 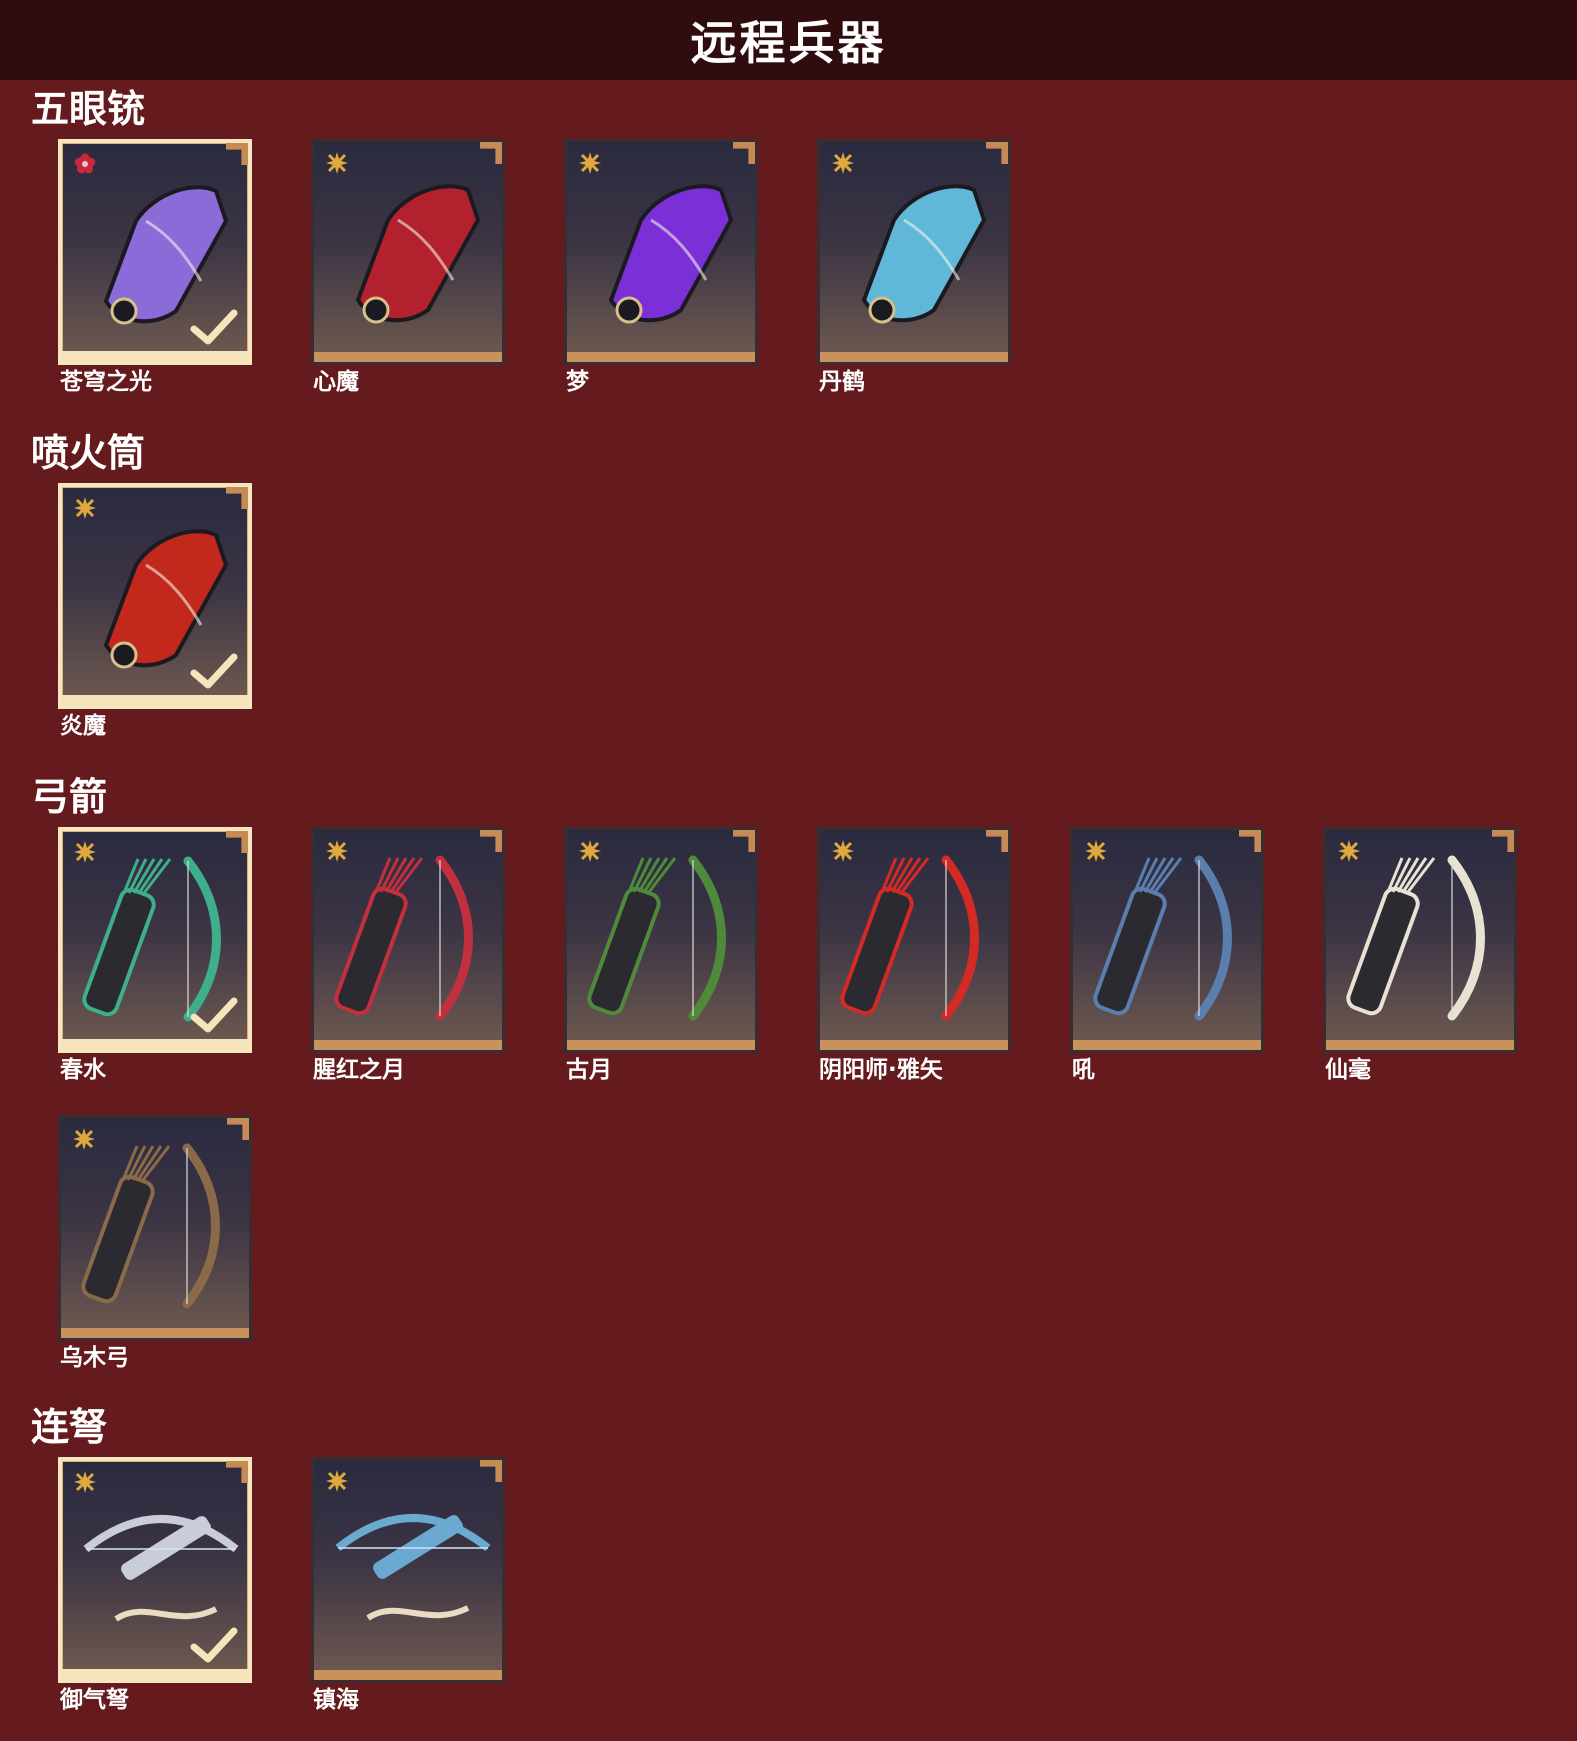 I want to click on weapon-name: 春水, so click(x=83, y=1070).